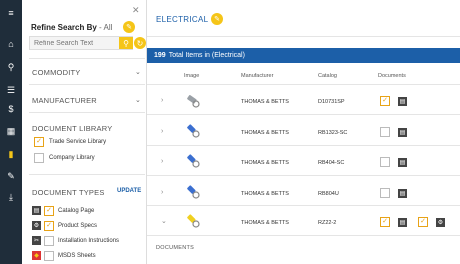 The width and height of the screenshot is (460, 264). Describe the element at coordinates (332, 133) in the screenshot. I see `catalog-cell: RB1323-SC` at that location.